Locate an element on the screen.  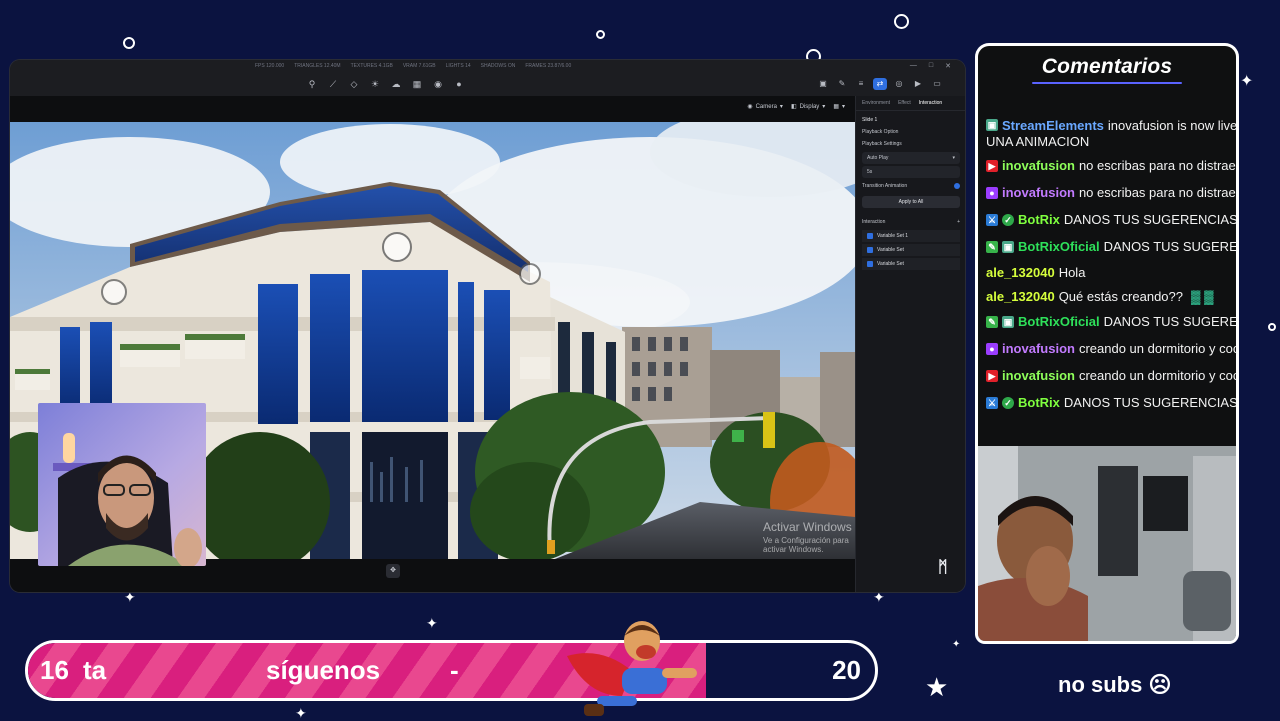
playback-option-label: Playback Option is located at coordinates (880, 132).